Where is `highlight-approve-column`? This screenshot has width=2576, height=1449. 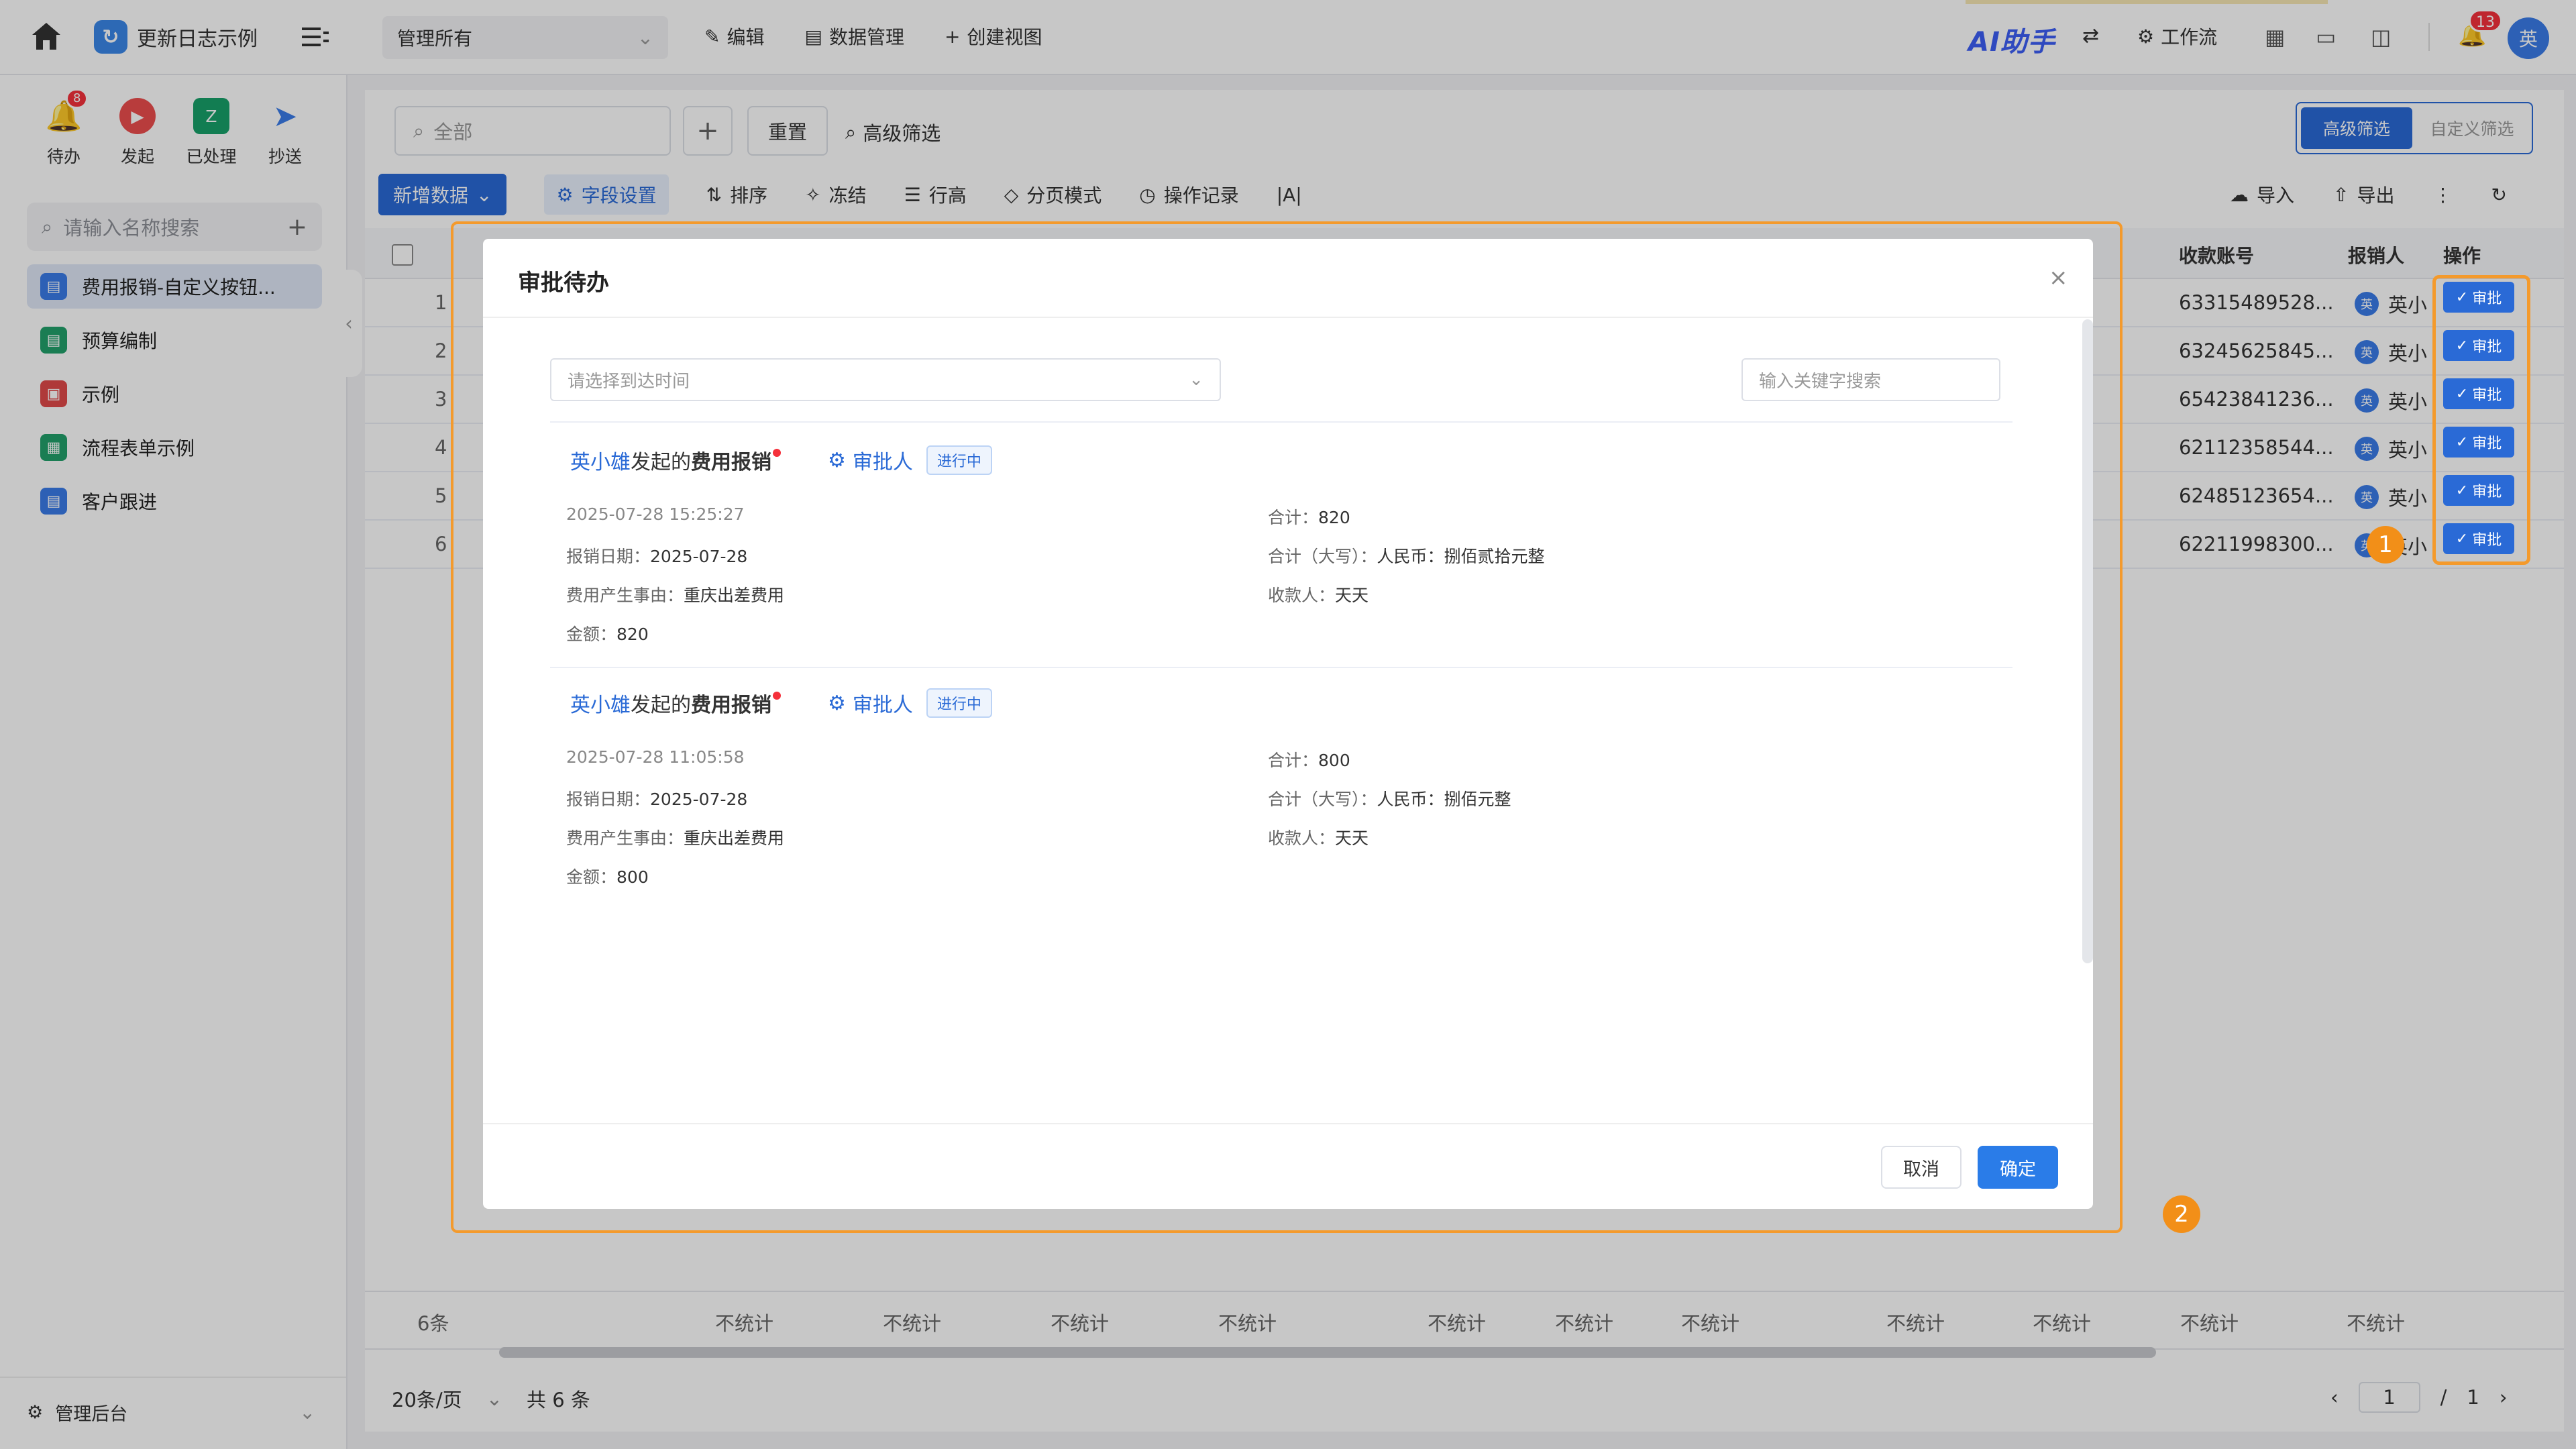 highlight-approve-column is located at coordinates (2481, 420).